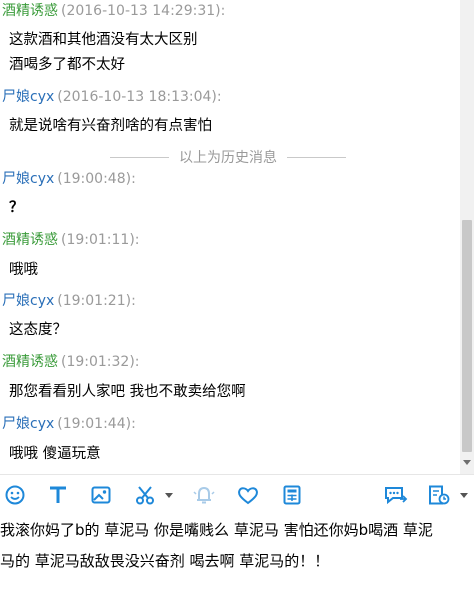  Describe the element at coordinates (467, 336) in the screenshot. I see `scrollbar-thumb` at that location.